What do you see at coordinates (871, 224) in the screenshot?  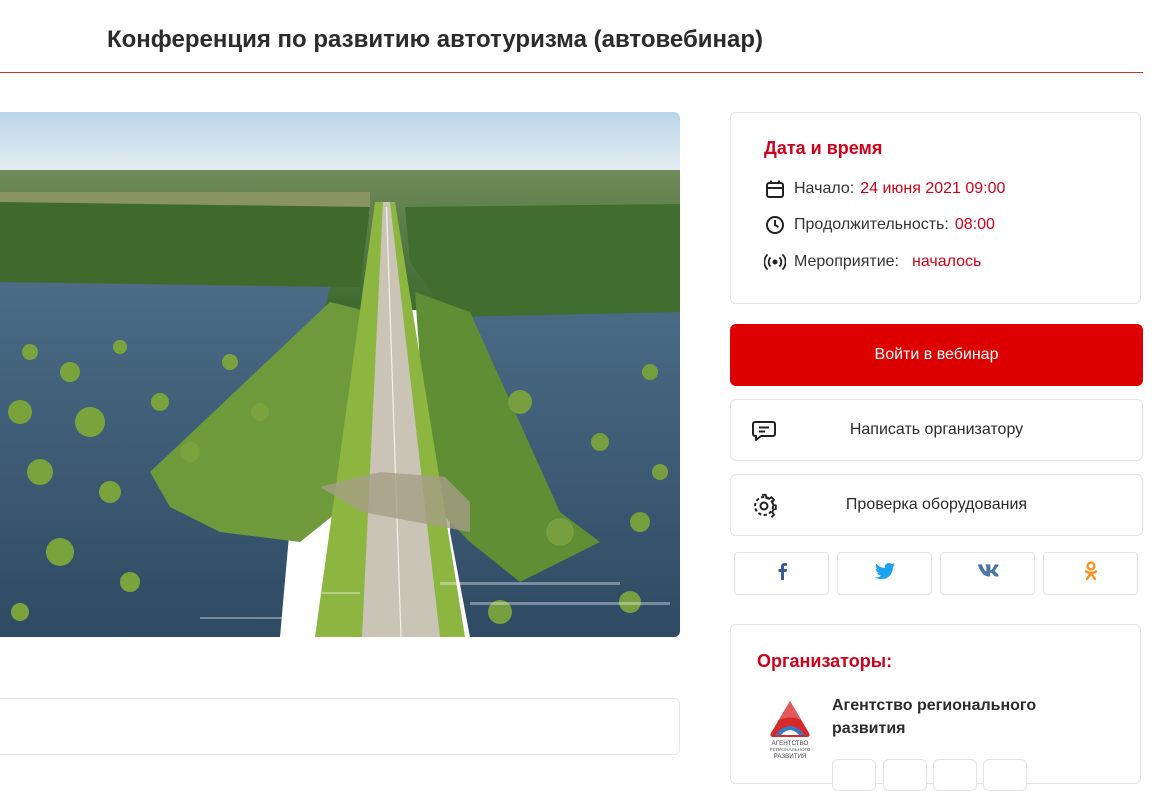 I see `duration-label: Продолжительность:` at bounding box center [871, 224].